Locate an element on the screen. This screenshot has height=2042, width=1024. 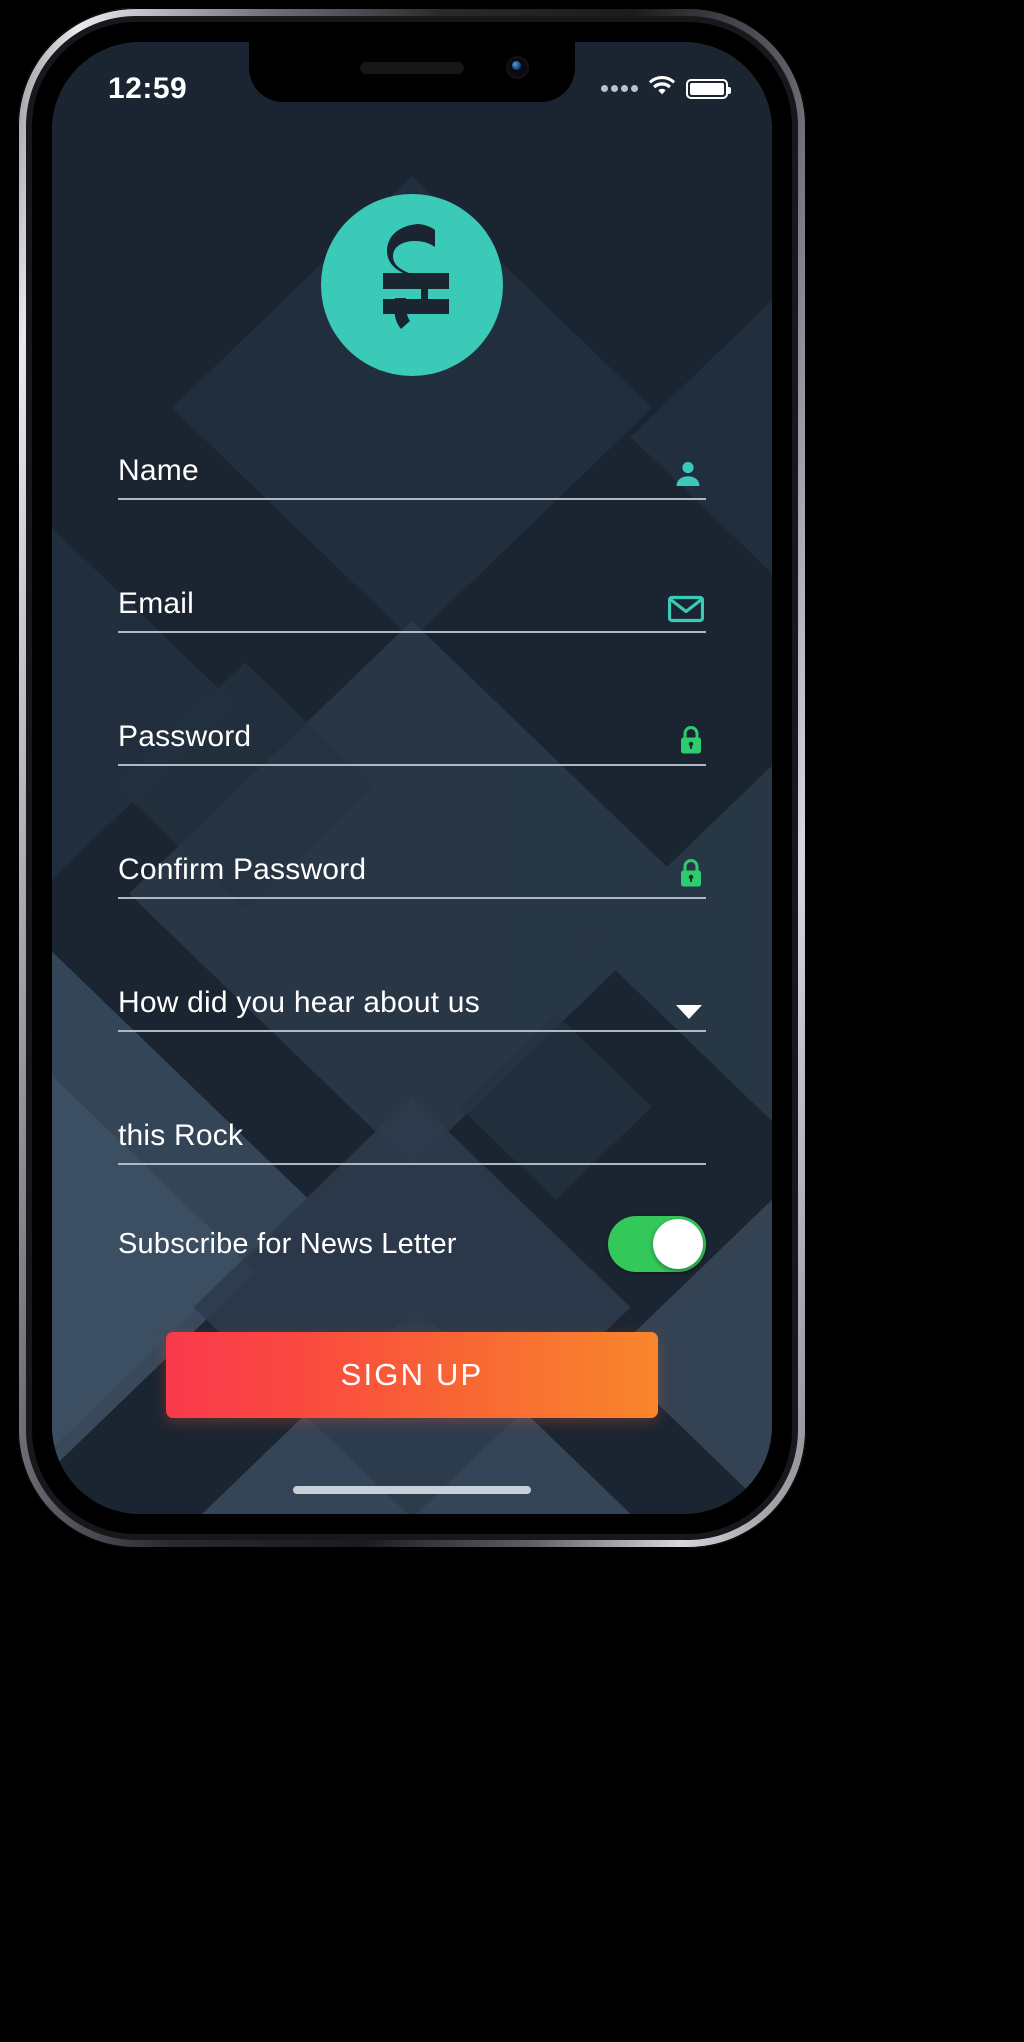
name-label: Name is located at coordinates (158, 470).